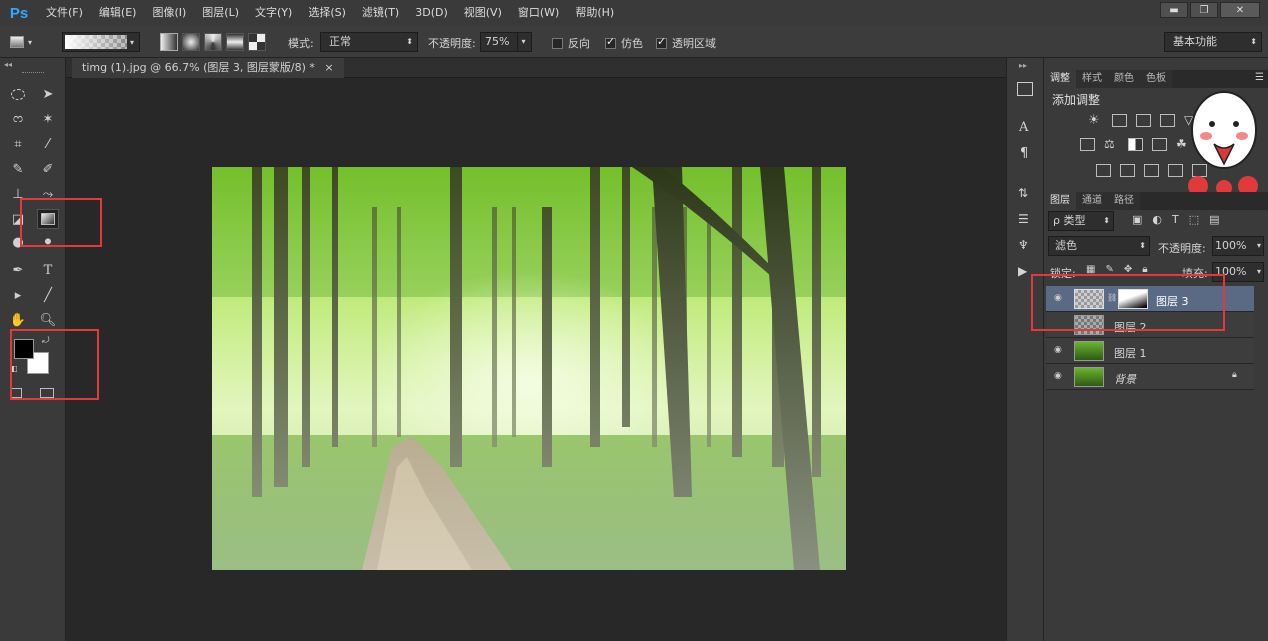  I want to click on brush-panel-icon: ♆, so click(1023, 245).